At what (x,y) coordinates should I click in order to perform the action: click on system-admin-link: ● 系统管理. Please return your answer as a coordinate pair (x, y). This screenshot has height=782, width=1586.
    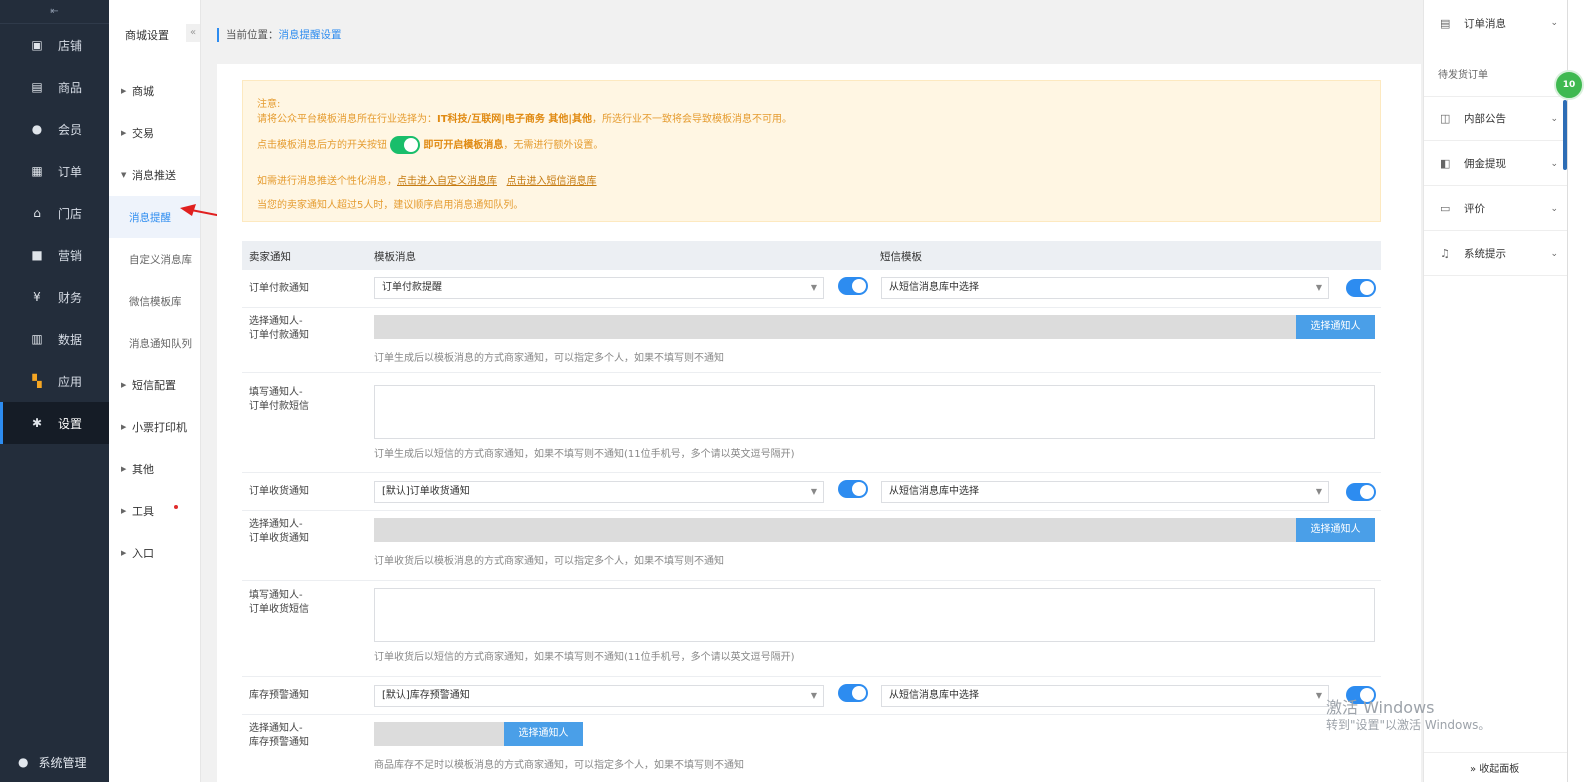
    Looking at the image, I should click on (54, 762).